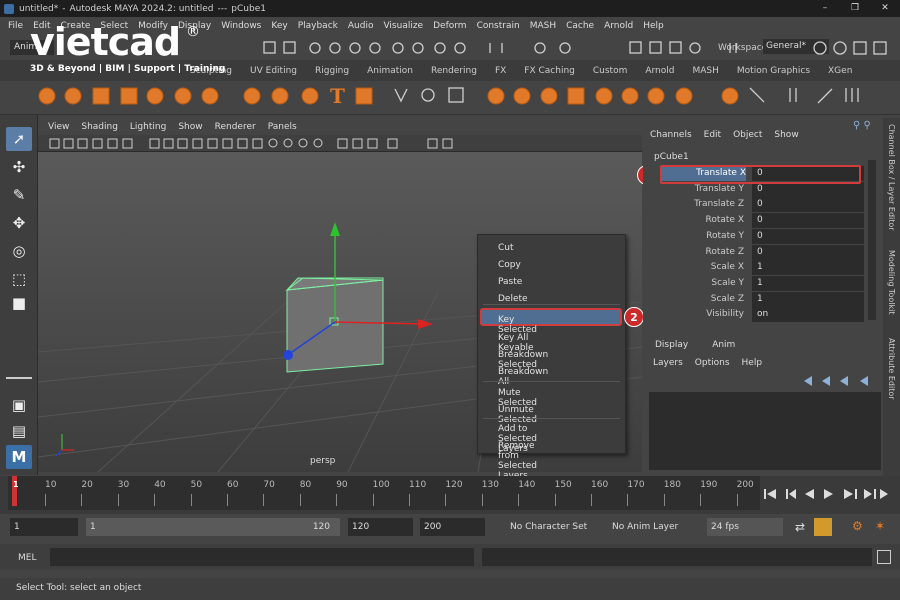 Image resolution: width=900 pixels, height=600 pixels. Describe the element at coordinates (800, 527) in the screenshot. I see `loop-icon: ⇄` at that location.